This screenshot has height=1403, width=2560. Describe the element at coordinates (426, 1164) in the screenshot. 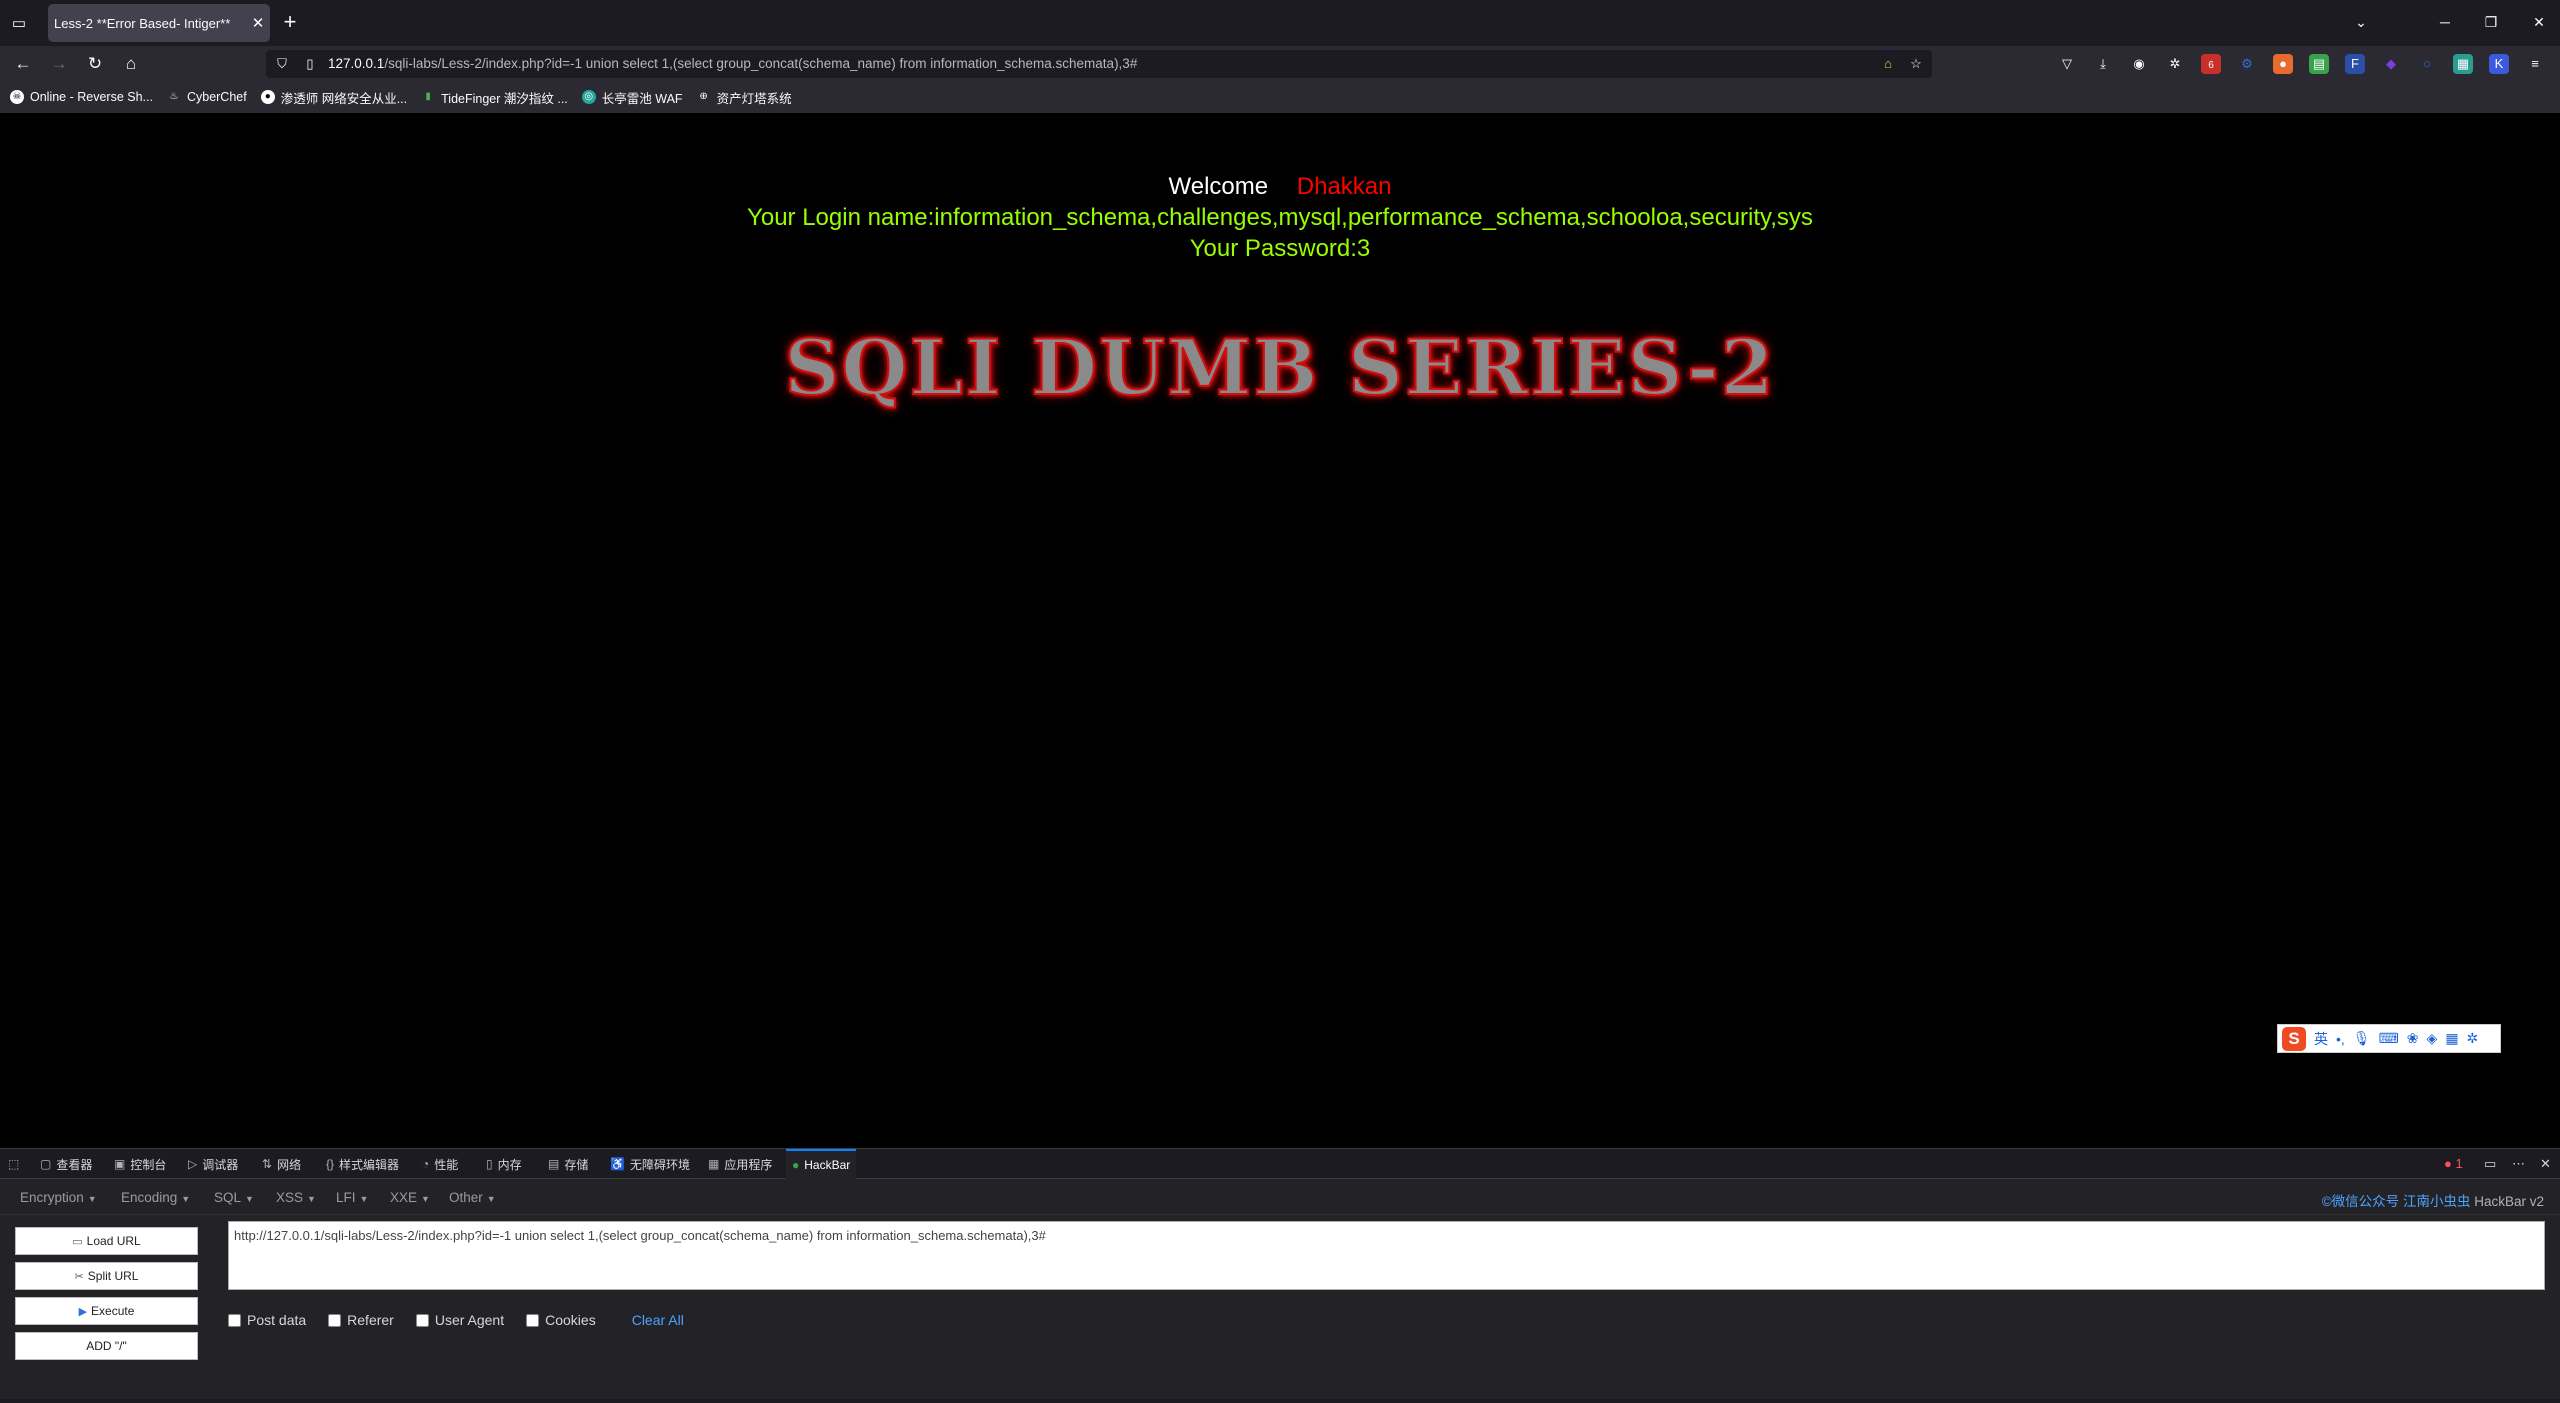

I see `performance-icon: ◔` at that location.